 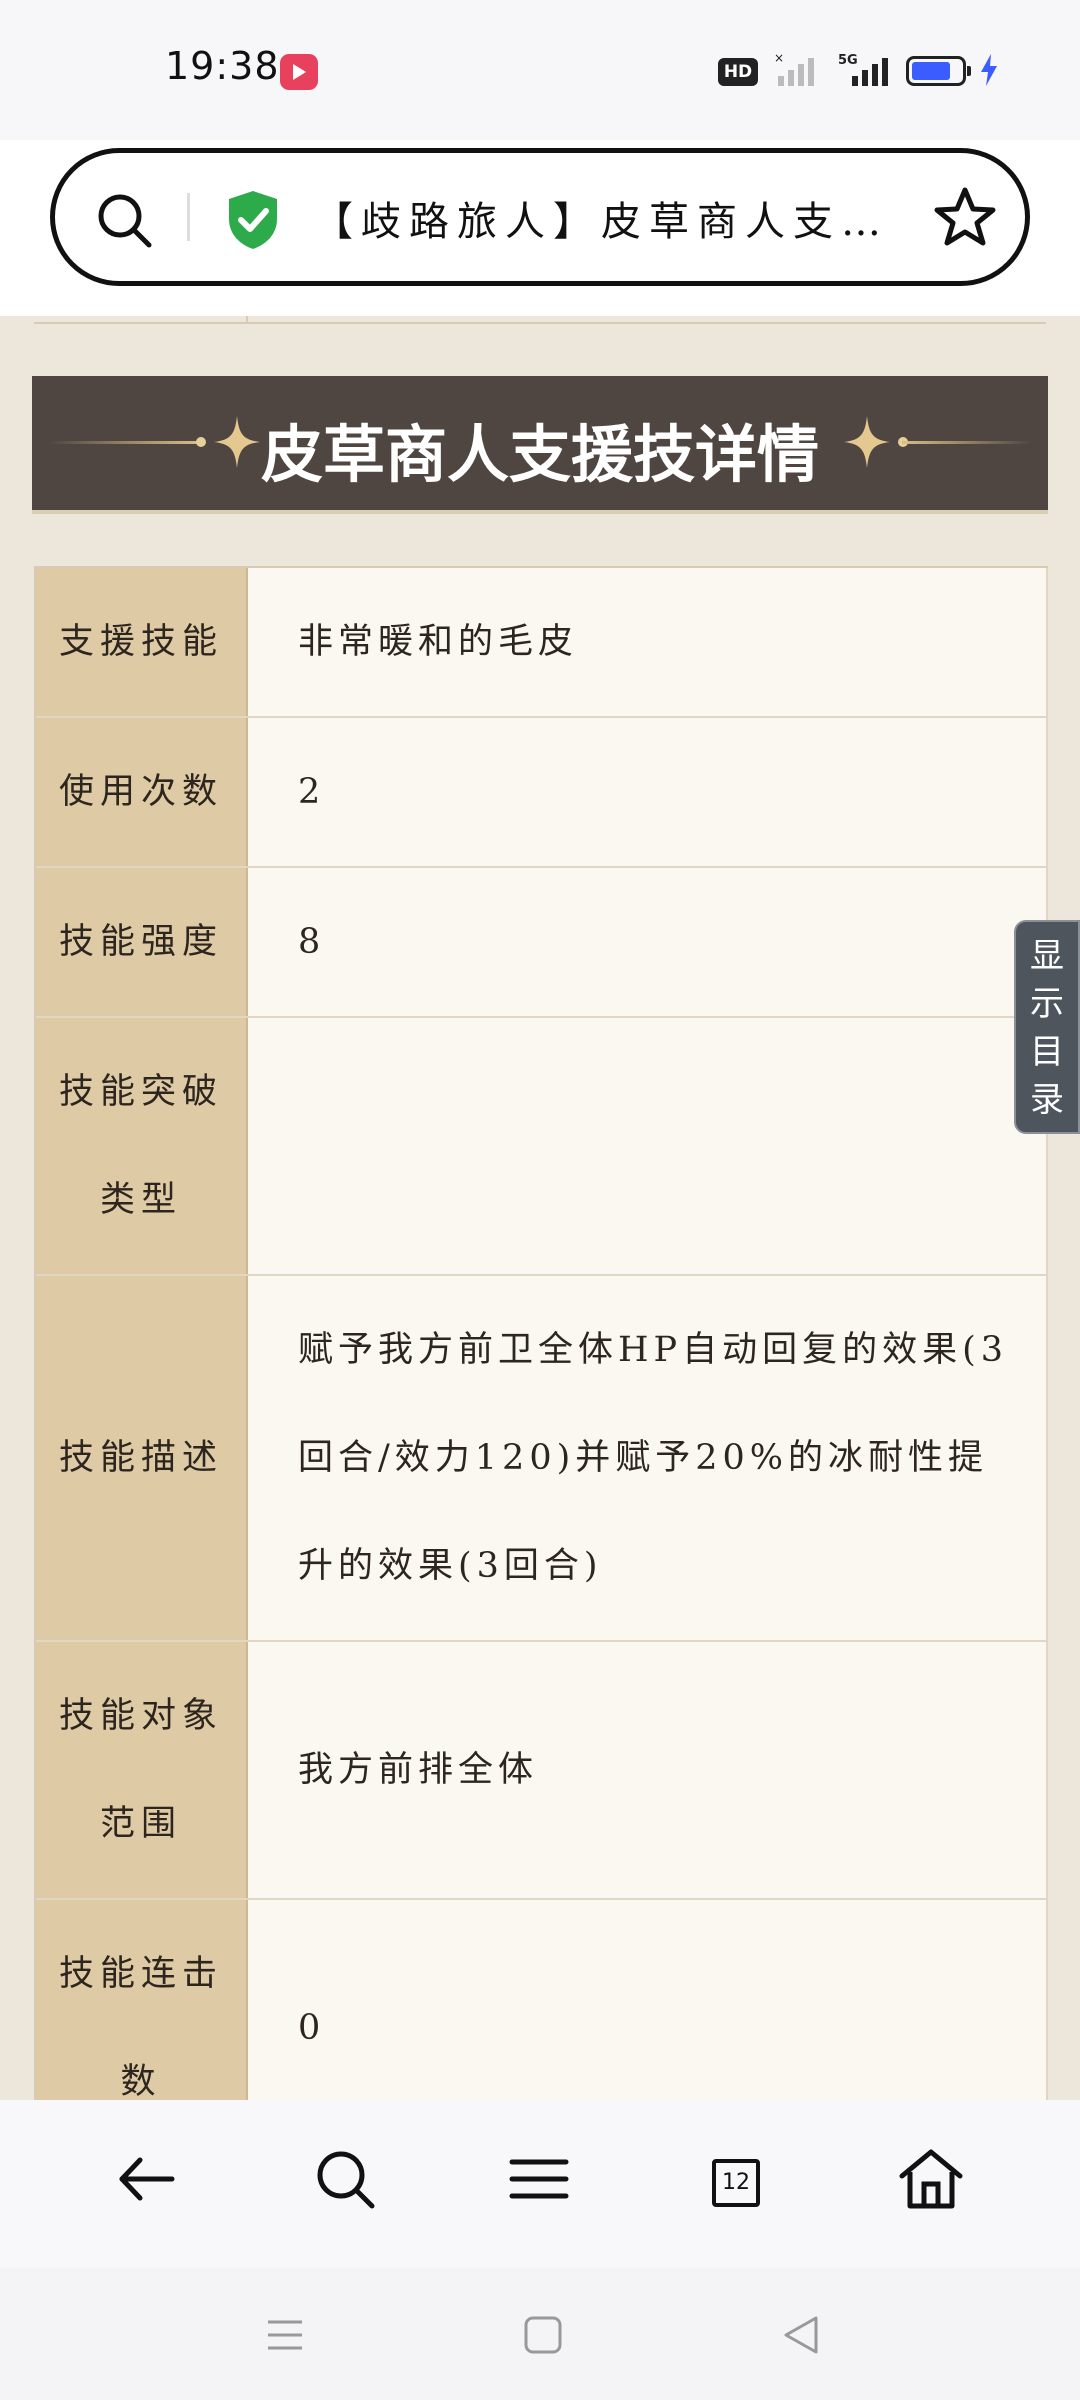 I want to click on address-divider, so click(x=188, y=217).